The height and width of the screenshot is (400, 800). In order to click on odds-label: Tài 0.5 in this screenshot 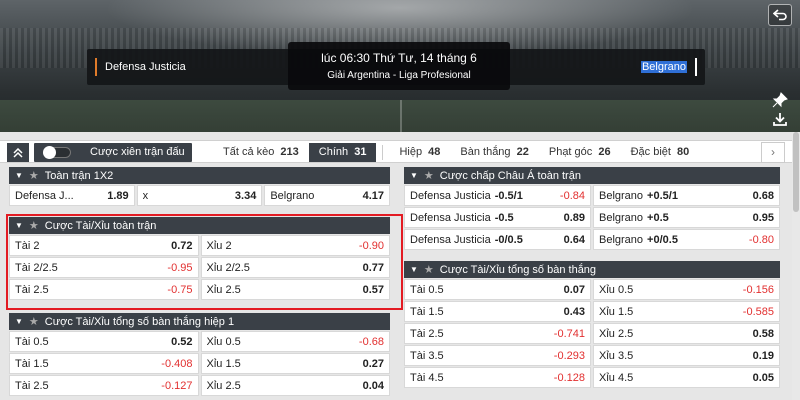, I will do `click(427, 289)`.